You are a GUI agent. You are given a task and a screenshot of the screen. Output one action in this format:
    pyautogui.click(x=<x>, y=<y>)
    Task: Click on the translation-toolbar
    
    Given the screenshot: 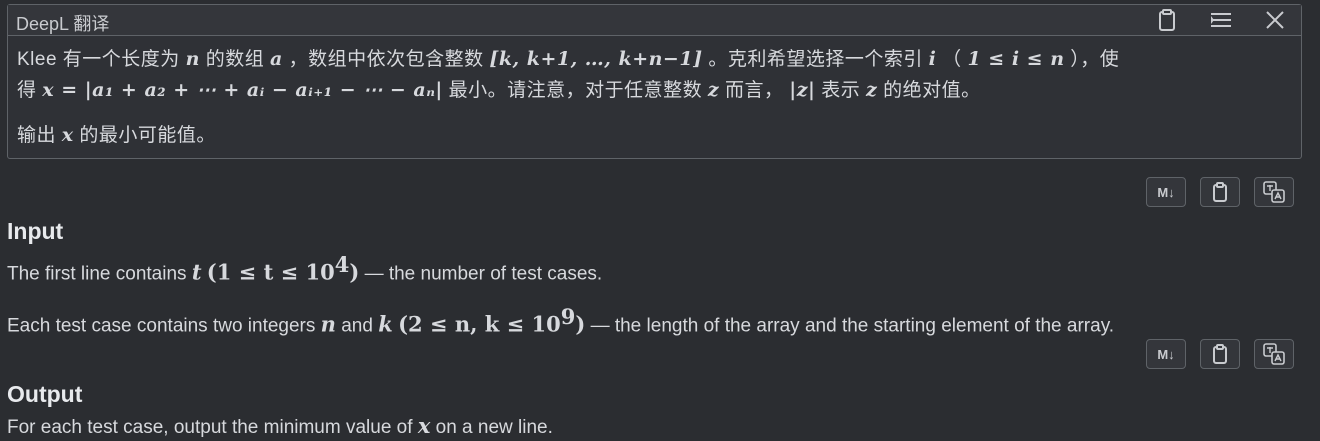 What is the action you would take?
    pyautogui.click(x=1221, y=20)
    